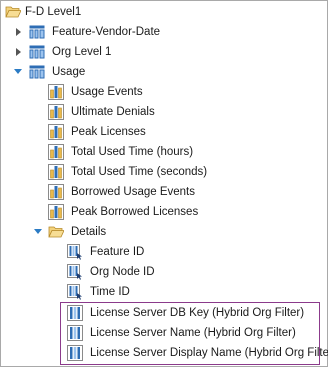  I want to click on tree-node-attribute-highlighted: License Server Name (Hybrid Org Filter), so click(161, 333).